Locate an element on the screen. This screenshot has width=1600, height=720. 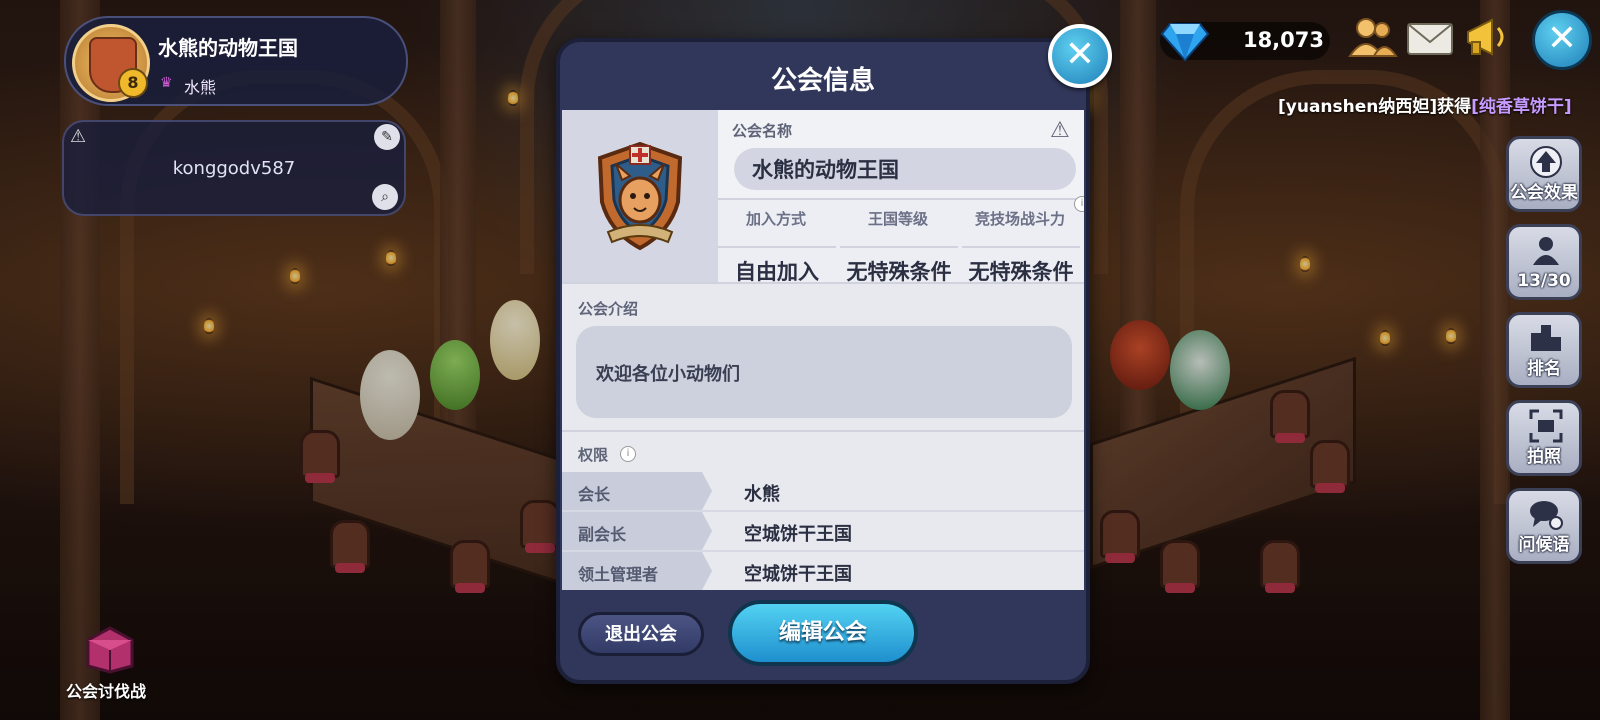
permission-row: 领土管理者 空城饼干王国 is located at coordinates (823, 571).